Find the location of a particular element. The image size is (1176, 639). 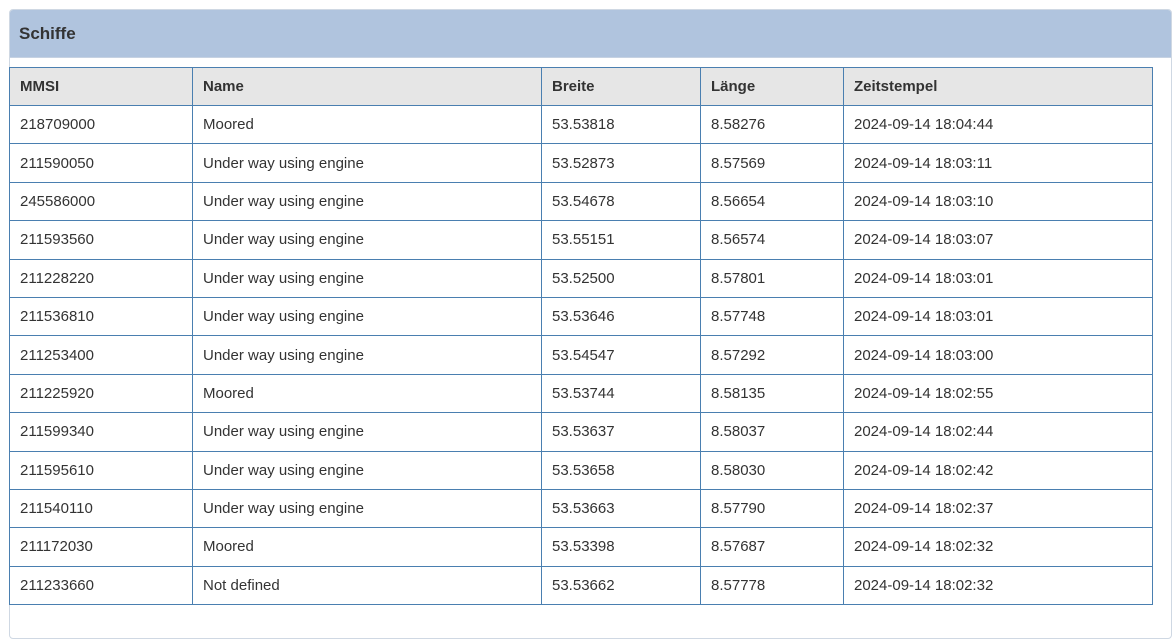

cell-mmsi: 211595610 is located at coordinates (101, 470).